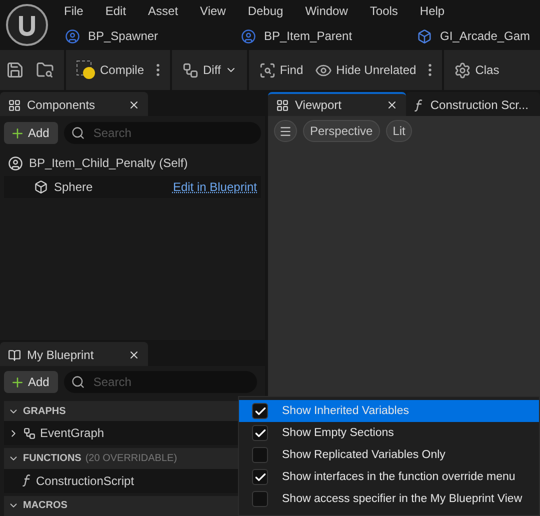  Describe the element at coordinates (432, 11) in the screenshot. I see `menu-item: Help` at that location.